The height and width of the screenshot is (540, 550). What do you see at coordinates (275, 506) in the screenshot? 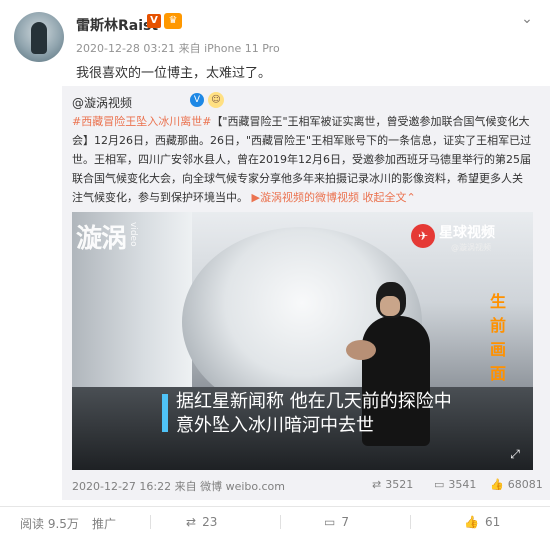
I see `divider` at bounding box center [275, 506].